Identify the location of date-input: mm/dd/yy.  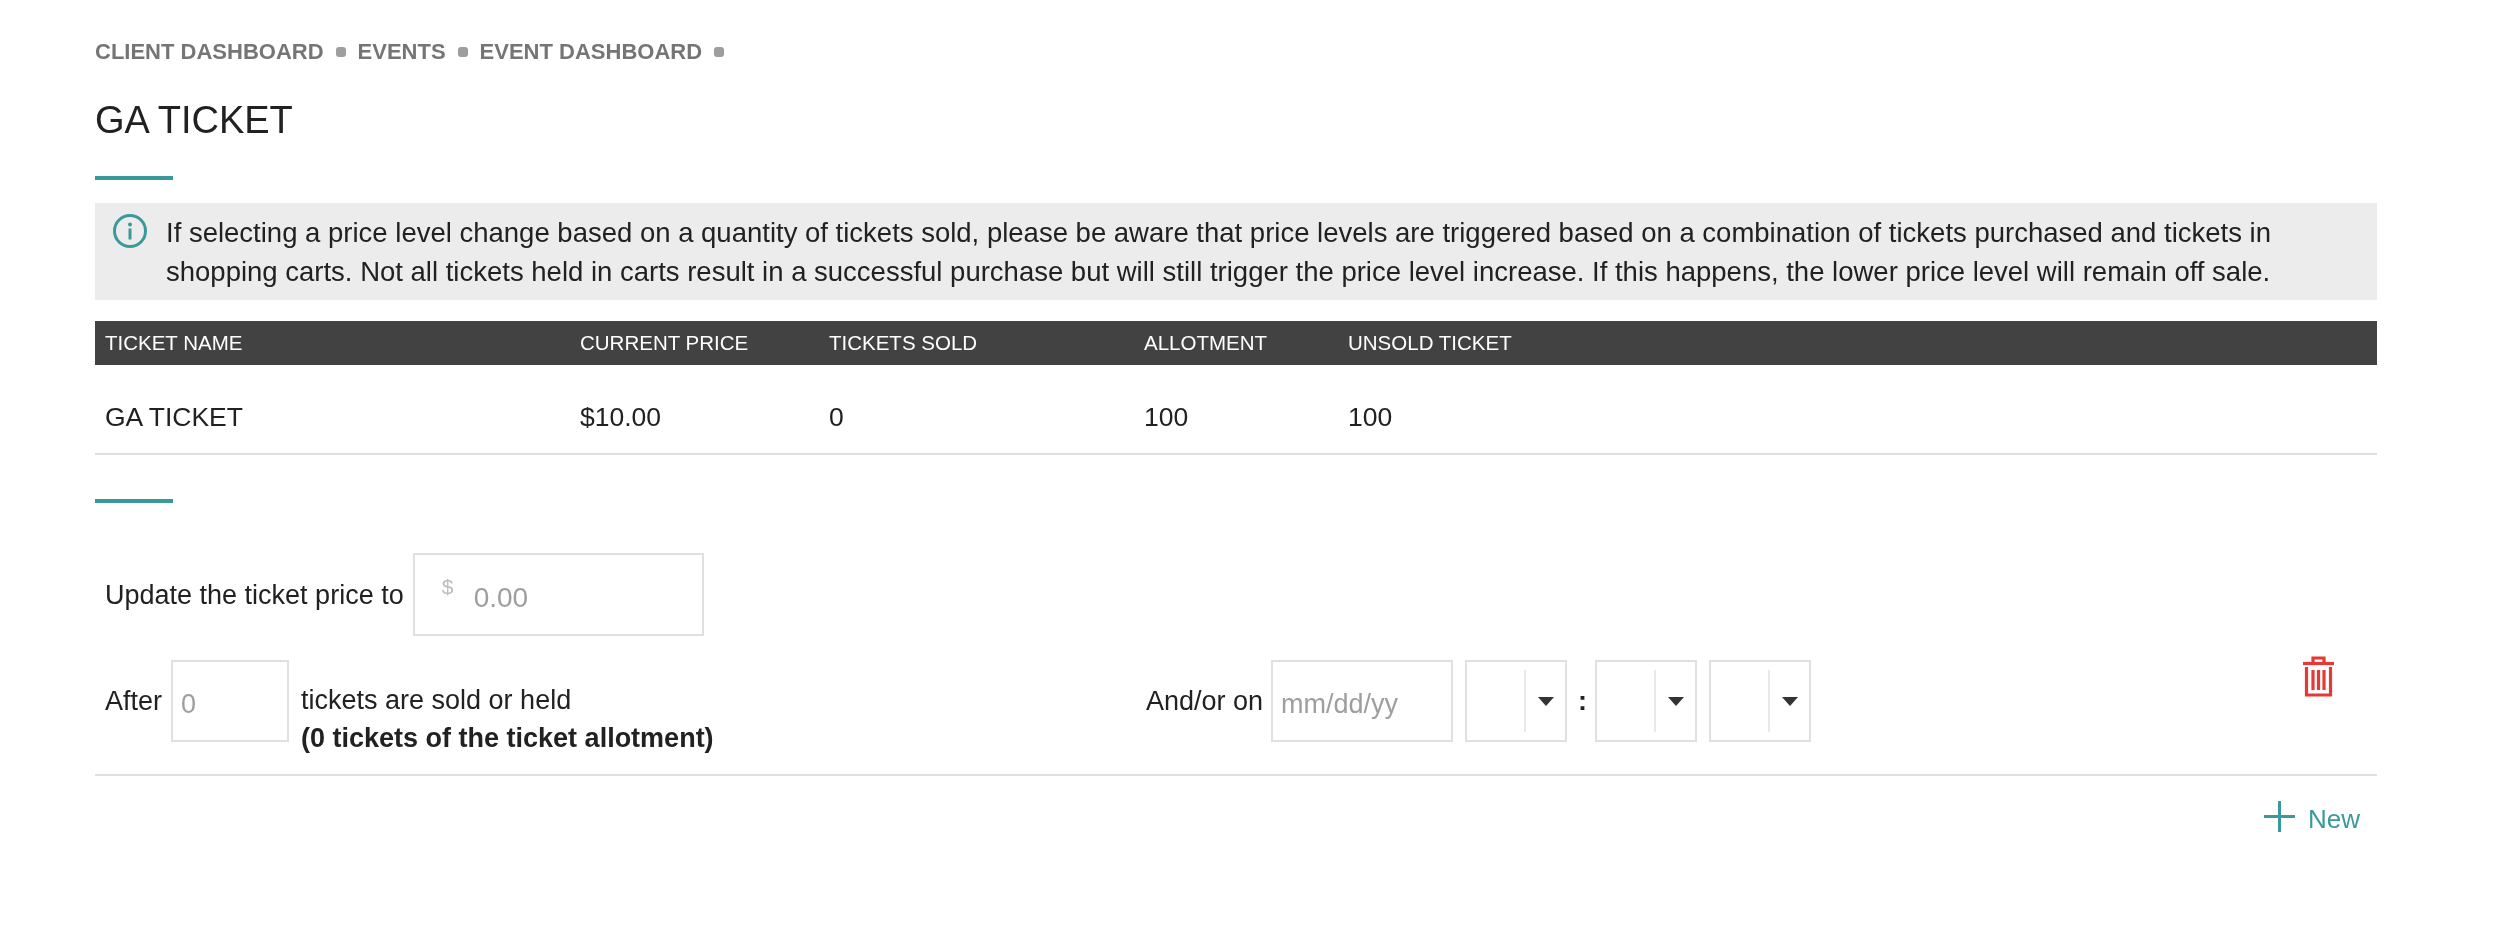
(1362, 701).